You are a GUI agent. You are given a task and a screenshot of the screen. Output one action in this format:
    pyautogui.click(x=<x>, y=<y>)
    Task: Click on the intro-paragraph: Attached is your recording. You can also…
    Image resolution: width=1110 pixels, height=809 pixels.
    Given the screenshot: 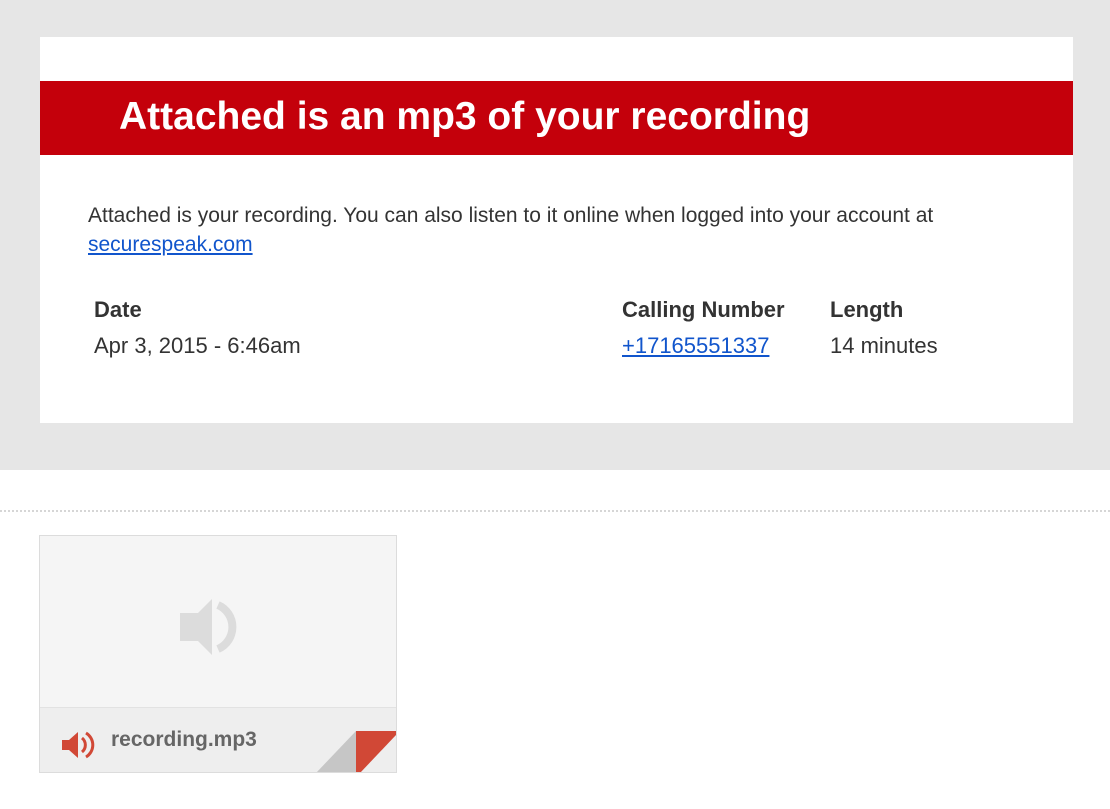 What is the action you would take?
    pyautogui.click(x=580, y=230)
    